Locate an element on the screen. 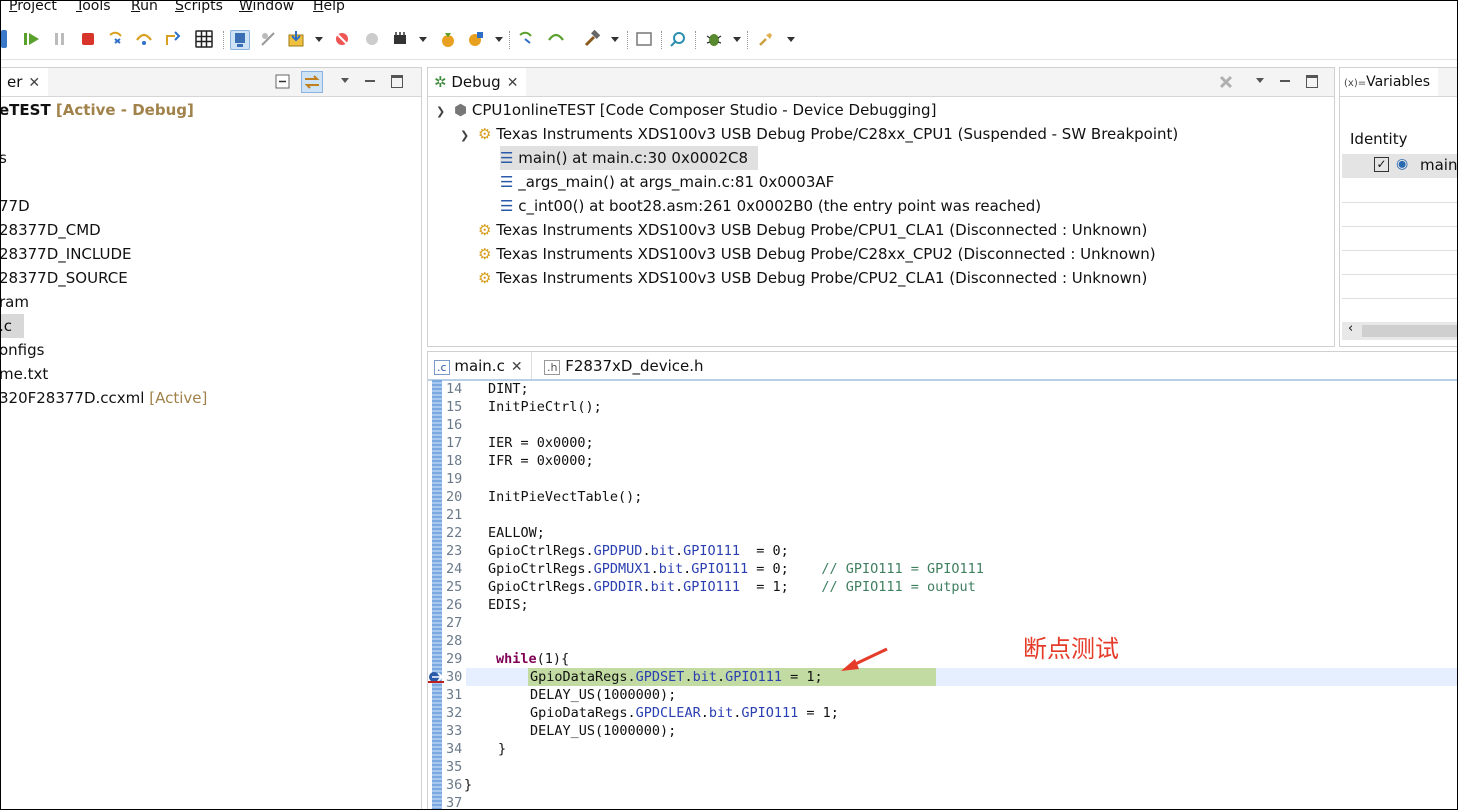 The image size is (1458, 810). toolbar-separator is located at coordinates (748, 40).